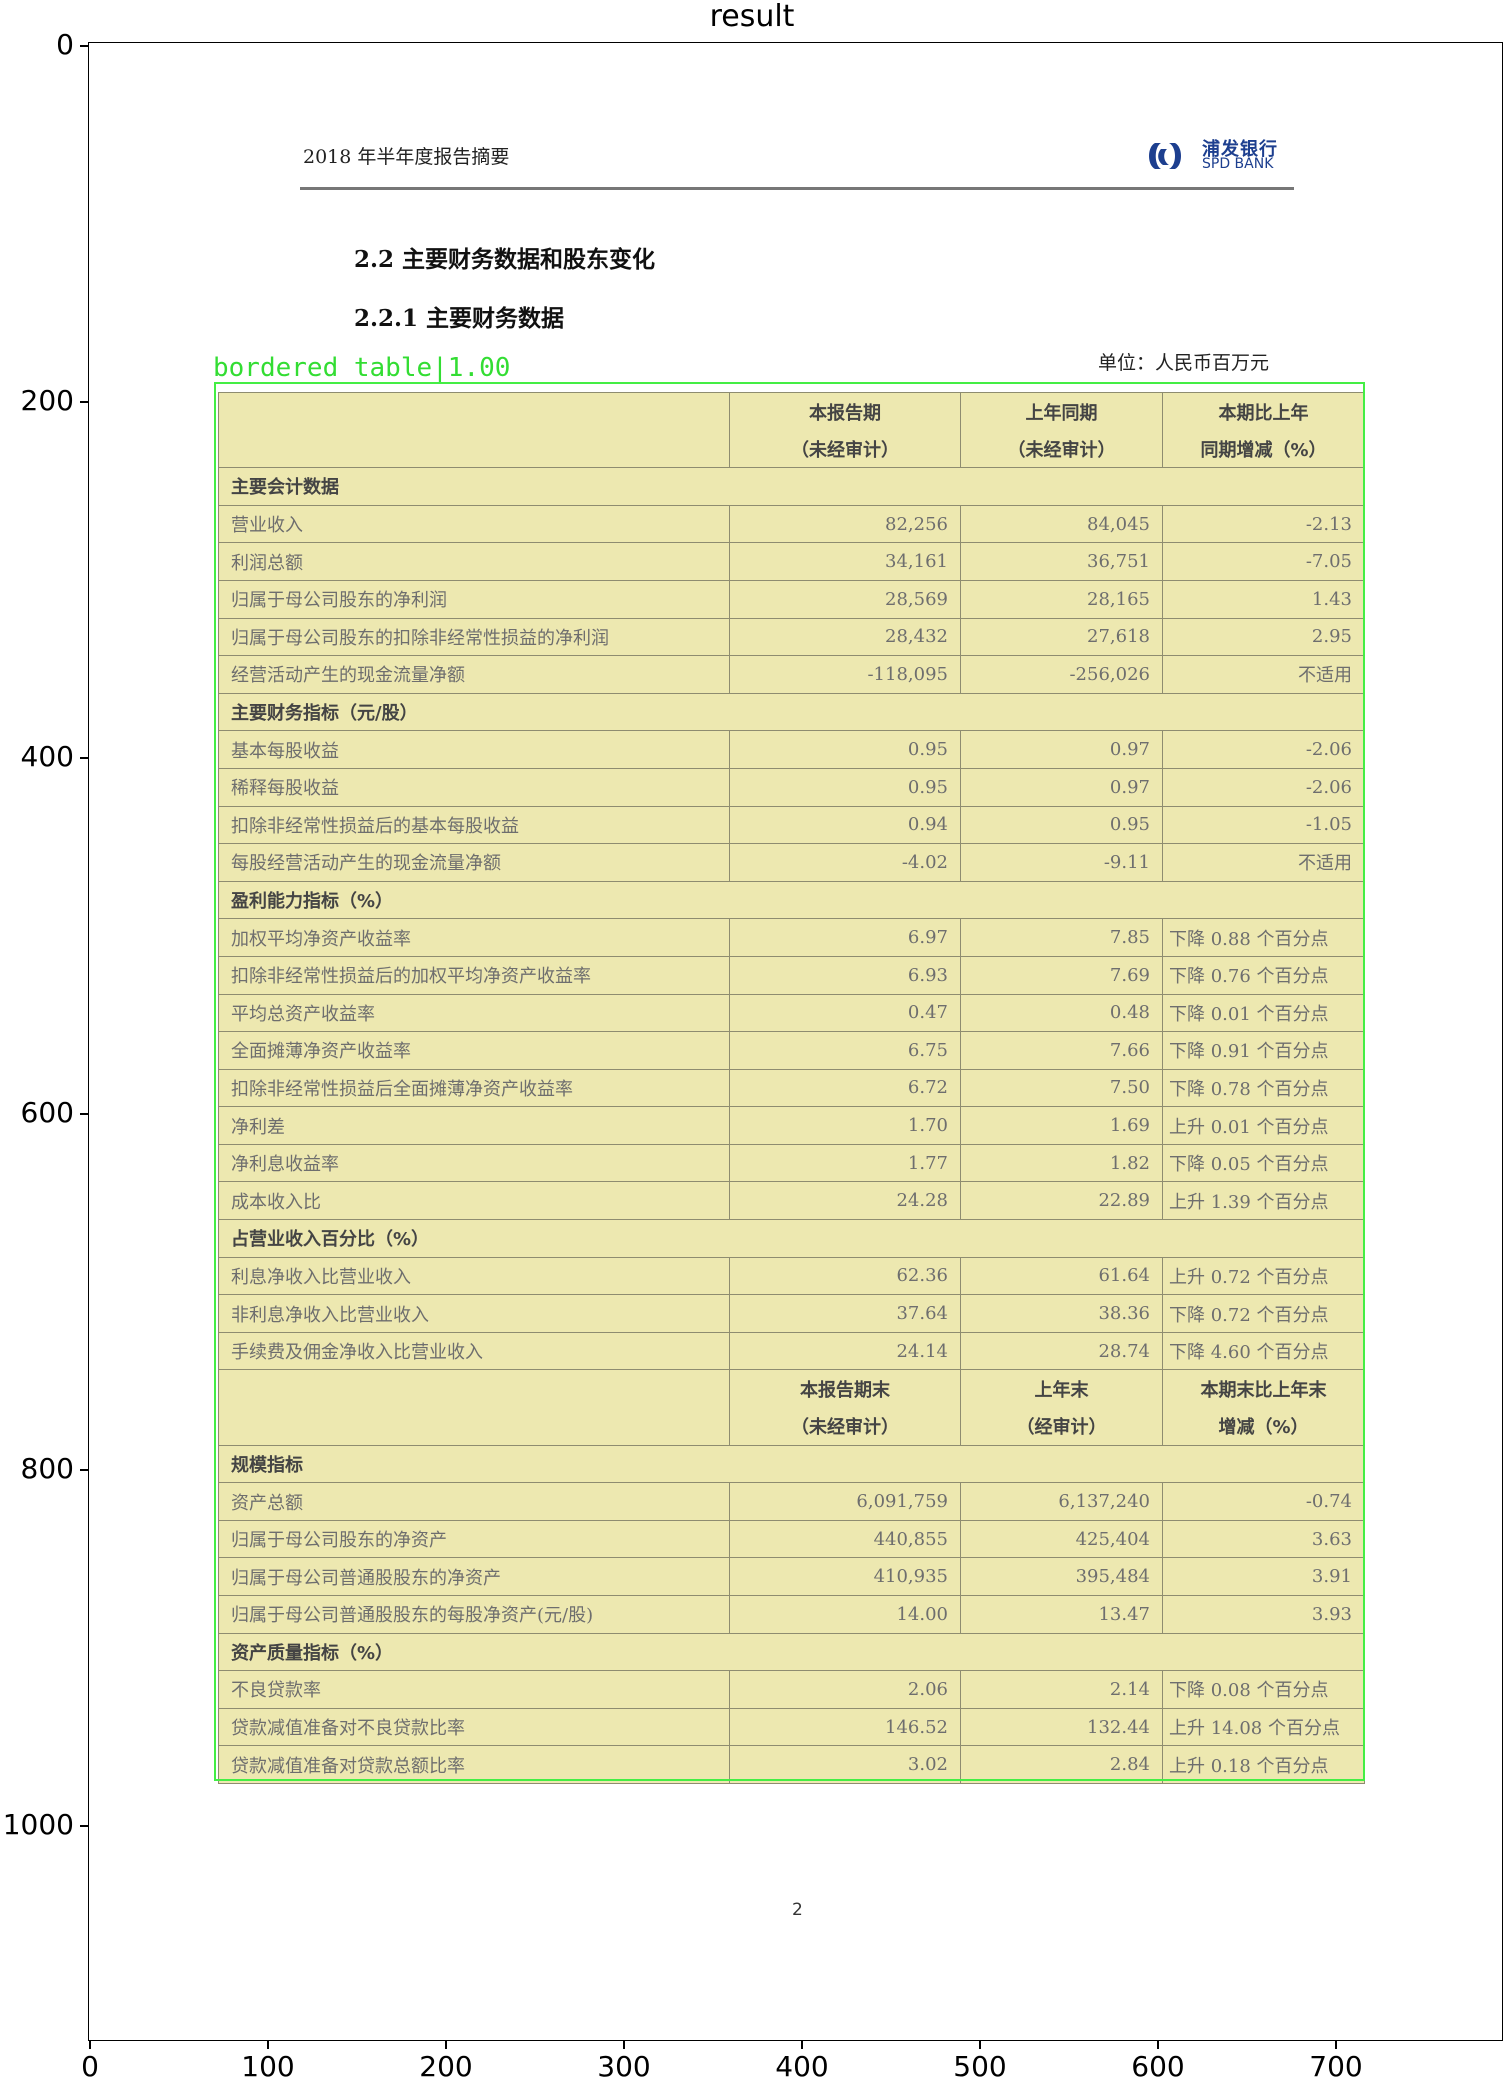 This screenshot has width=1504, height=2090. I want to click on row-label-cell: 净利差, so click(474, 1125).